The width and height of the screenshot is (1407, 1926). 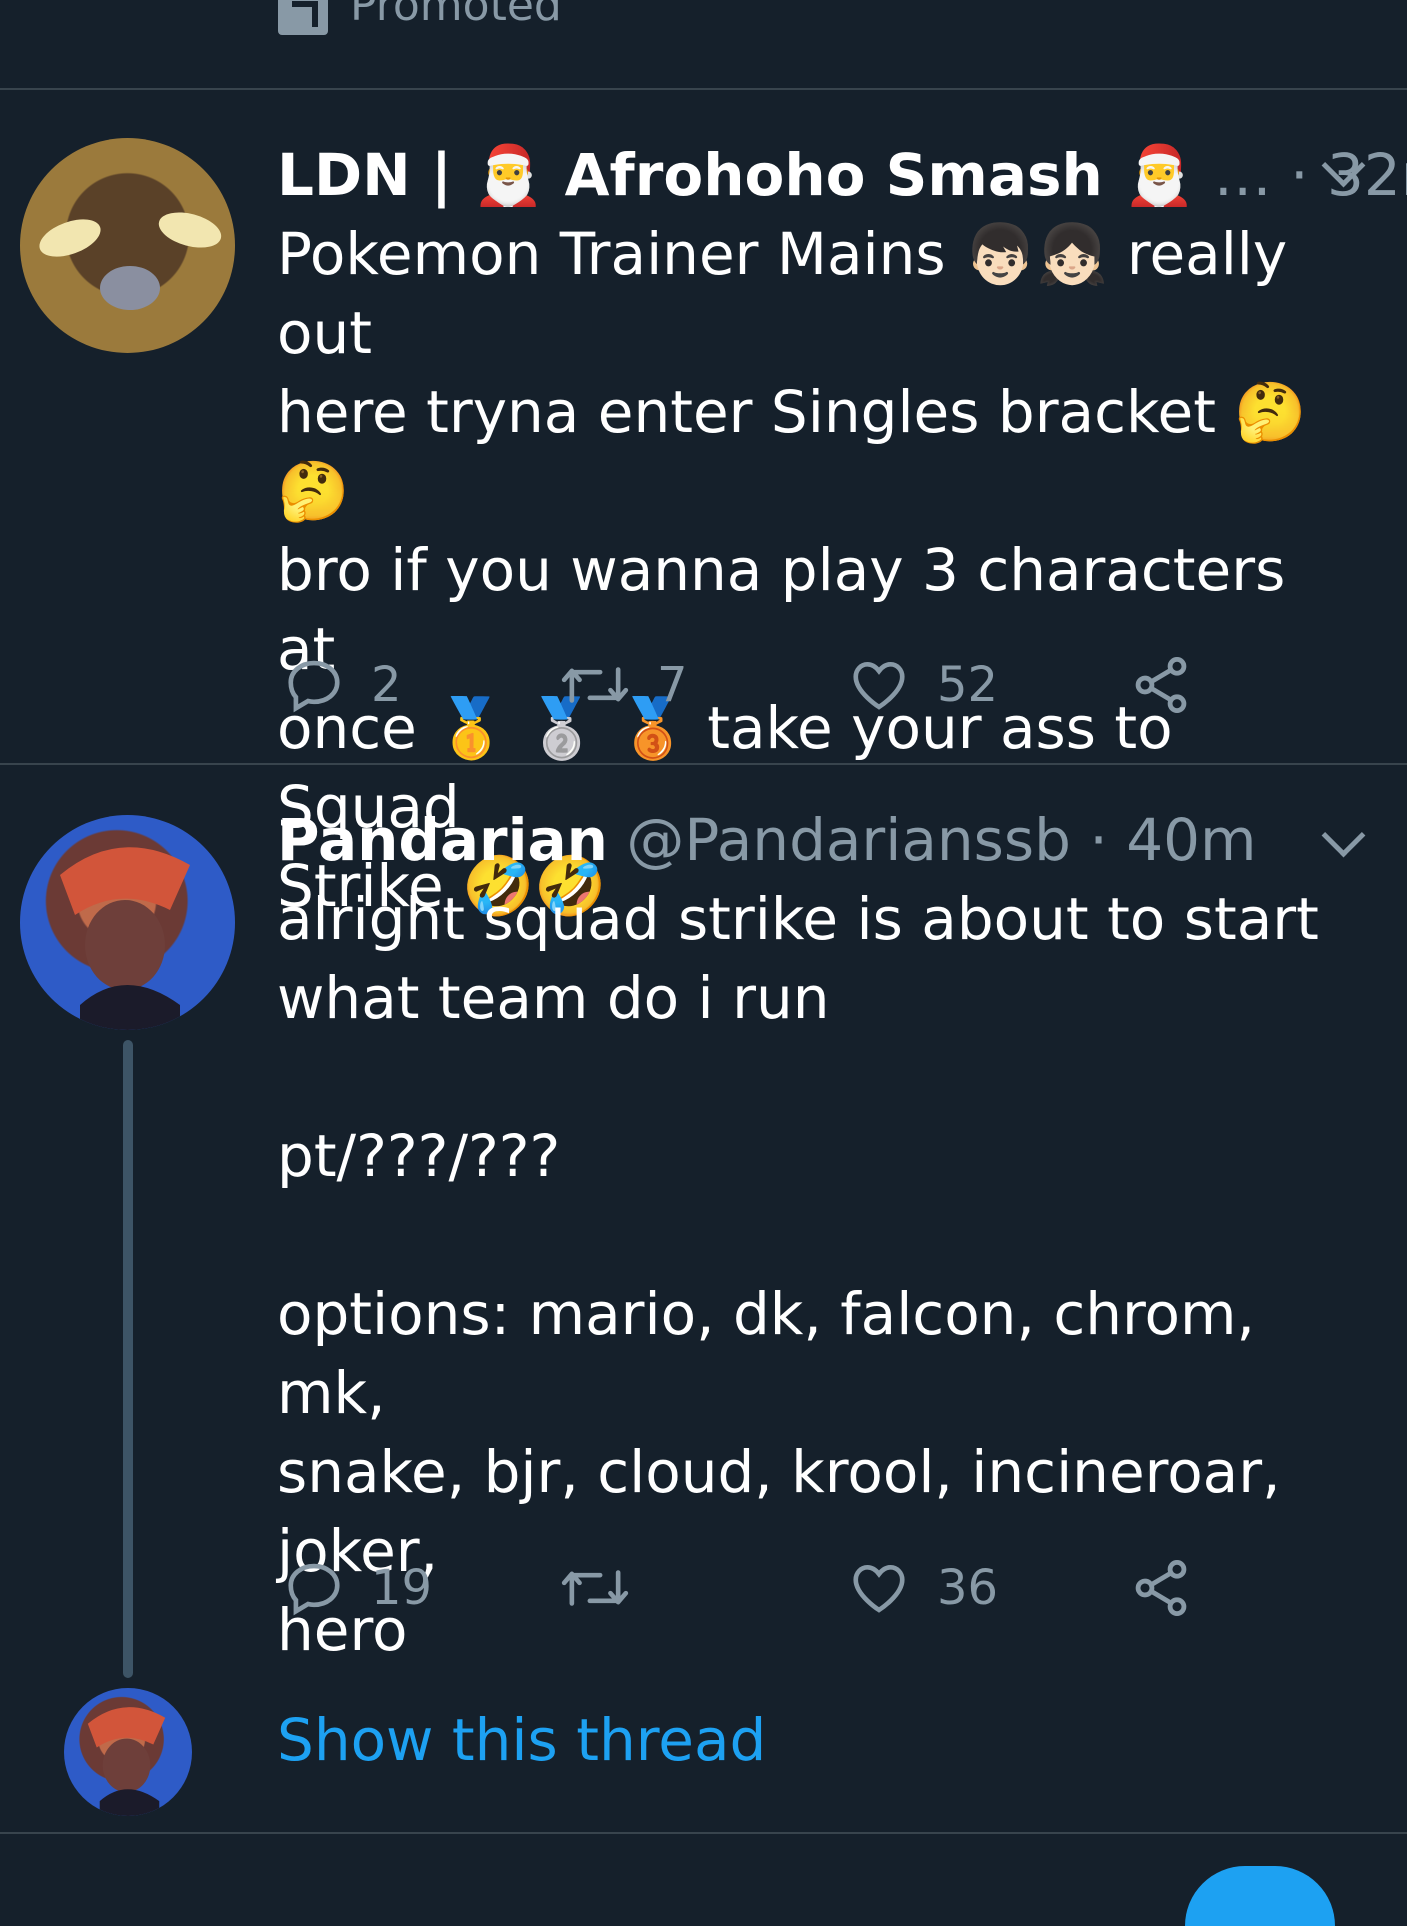 I want to click on next-tweet-avatar, so click(x=1260, y=1896).